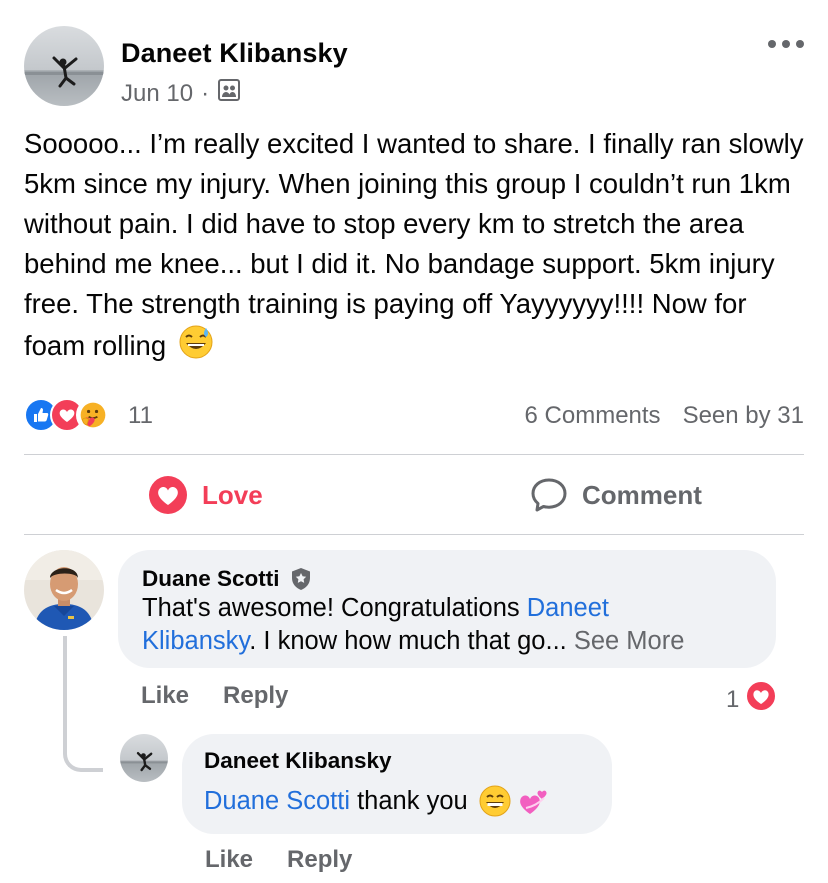 The image size is (828, 883). I want to click on post-meta: Jun 10 ·, so click(181, 93).